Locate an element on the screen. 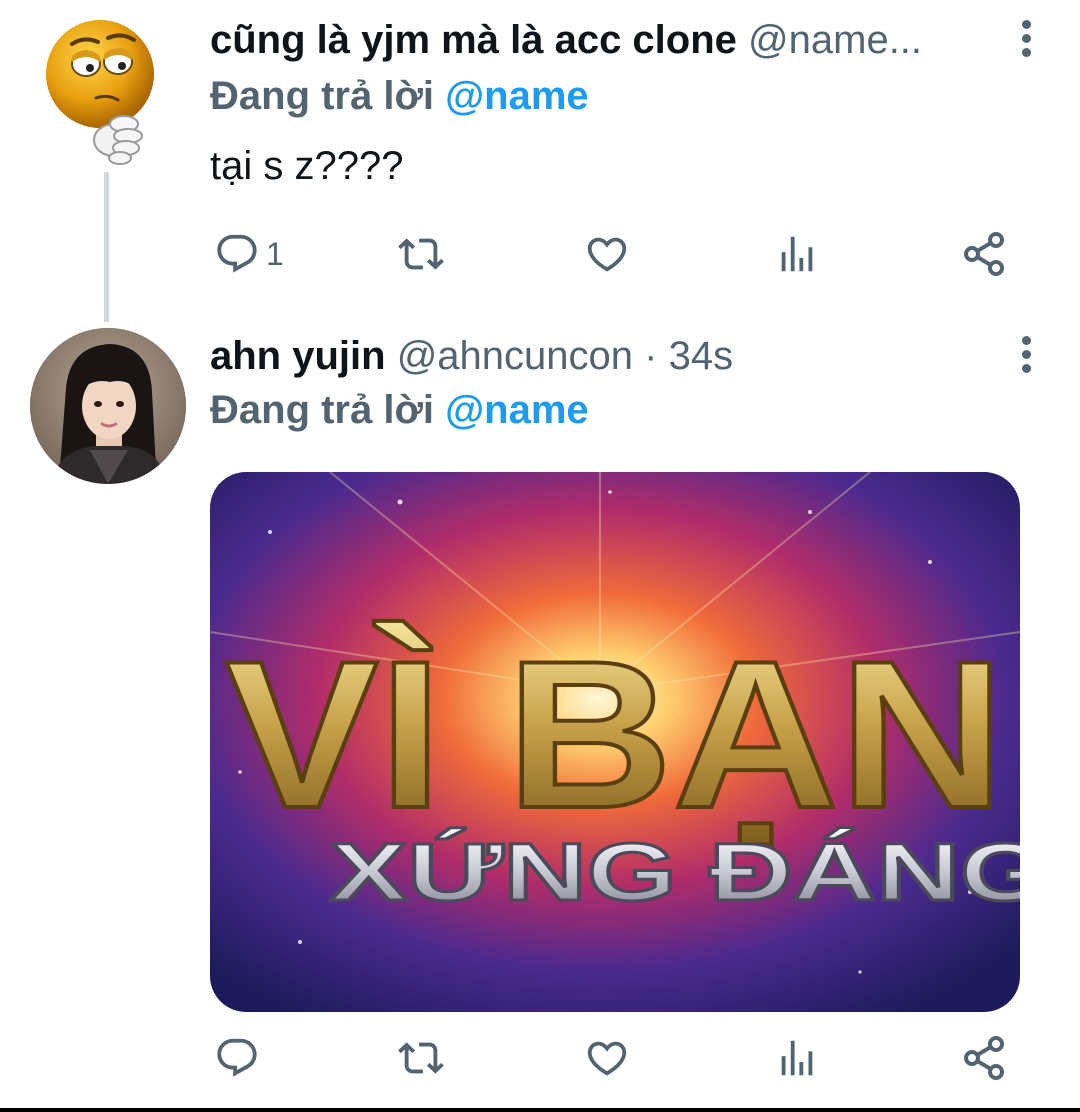  reply-button is located at coordinates (237, 1058).